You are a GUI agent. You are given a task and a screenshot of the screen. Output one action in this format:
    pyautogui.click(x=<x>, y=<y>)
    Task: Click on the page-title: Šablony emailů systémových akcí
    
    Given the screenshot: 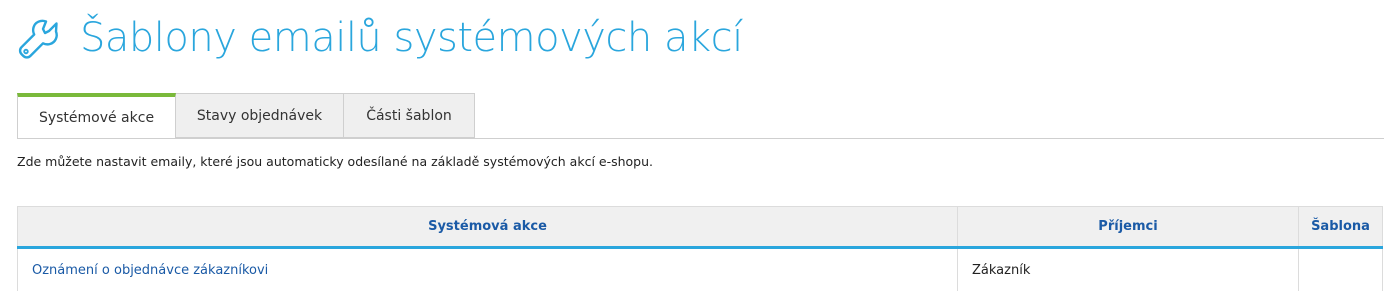 What is the action you would take?
    pyautogui.click(x=411, y=38)
    